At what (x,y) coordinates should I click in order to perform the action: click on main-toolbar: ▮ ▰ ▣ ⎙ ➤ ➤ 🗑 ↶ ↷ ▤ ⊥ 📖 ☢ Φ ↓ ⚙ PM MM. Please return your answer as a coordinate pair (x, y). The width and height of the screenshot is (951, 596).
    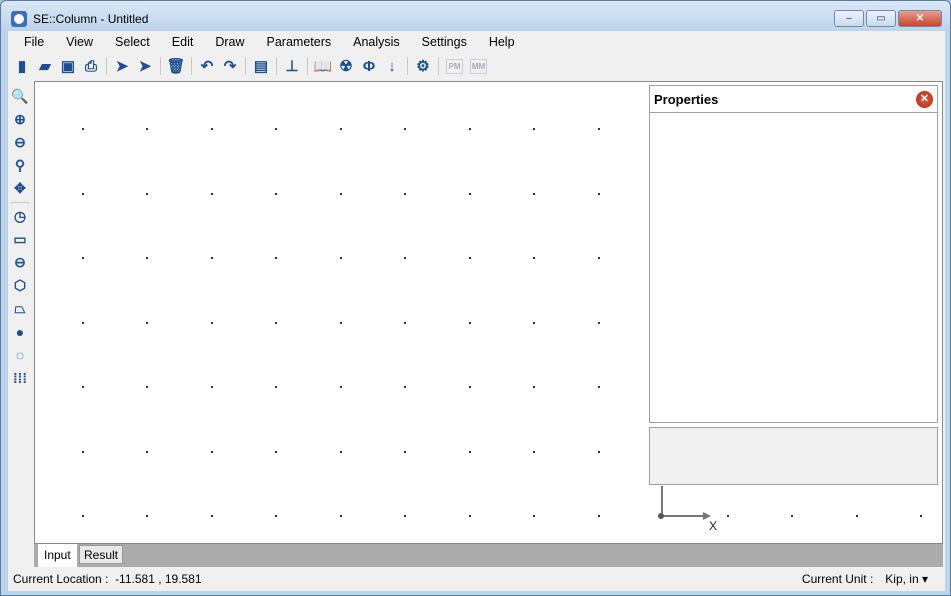
    Looking at the image, I should click on (476, 66).